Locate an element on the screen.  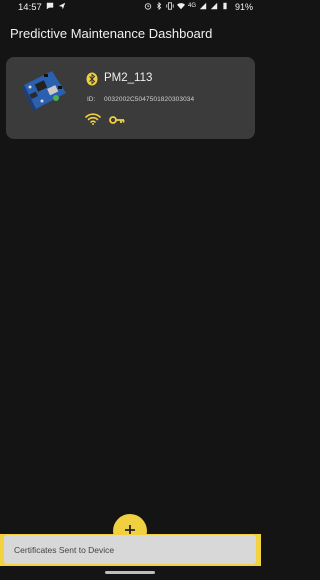
snackbar: Certificates Sent to Device is located at coordinates (130, 550).